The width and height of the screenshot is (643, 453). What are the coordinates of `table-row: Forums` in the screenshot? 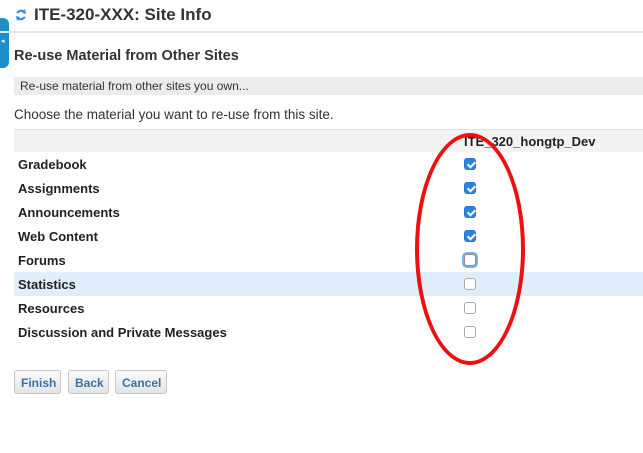 It's located at (328, 260).